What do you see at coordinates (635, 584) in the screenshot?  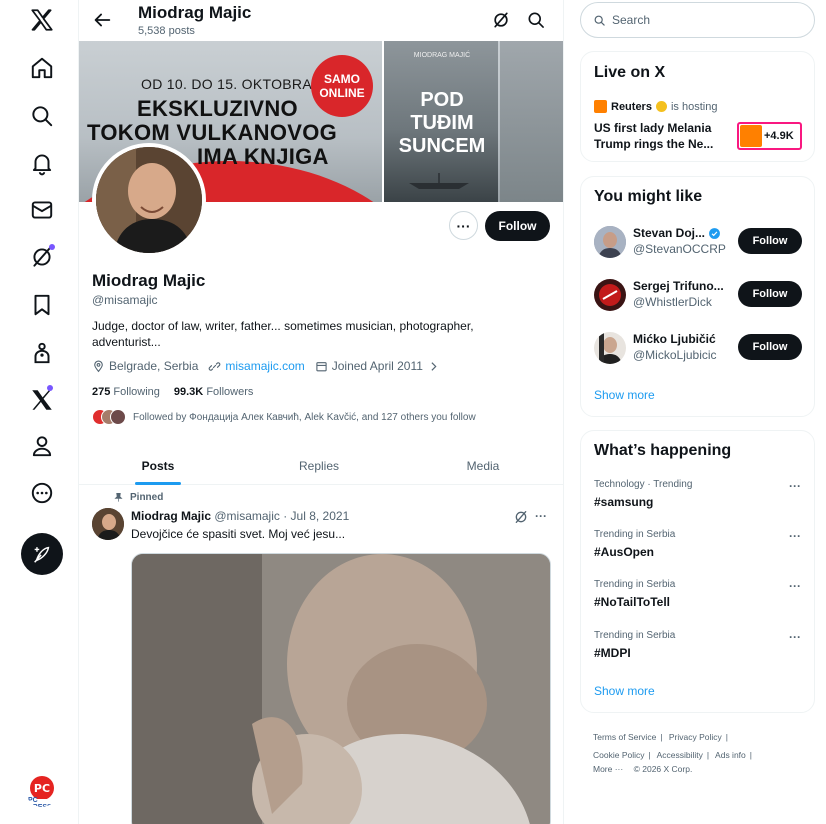 I see `trend-category: Trending in Serbia` at bounding box center [635, 584].